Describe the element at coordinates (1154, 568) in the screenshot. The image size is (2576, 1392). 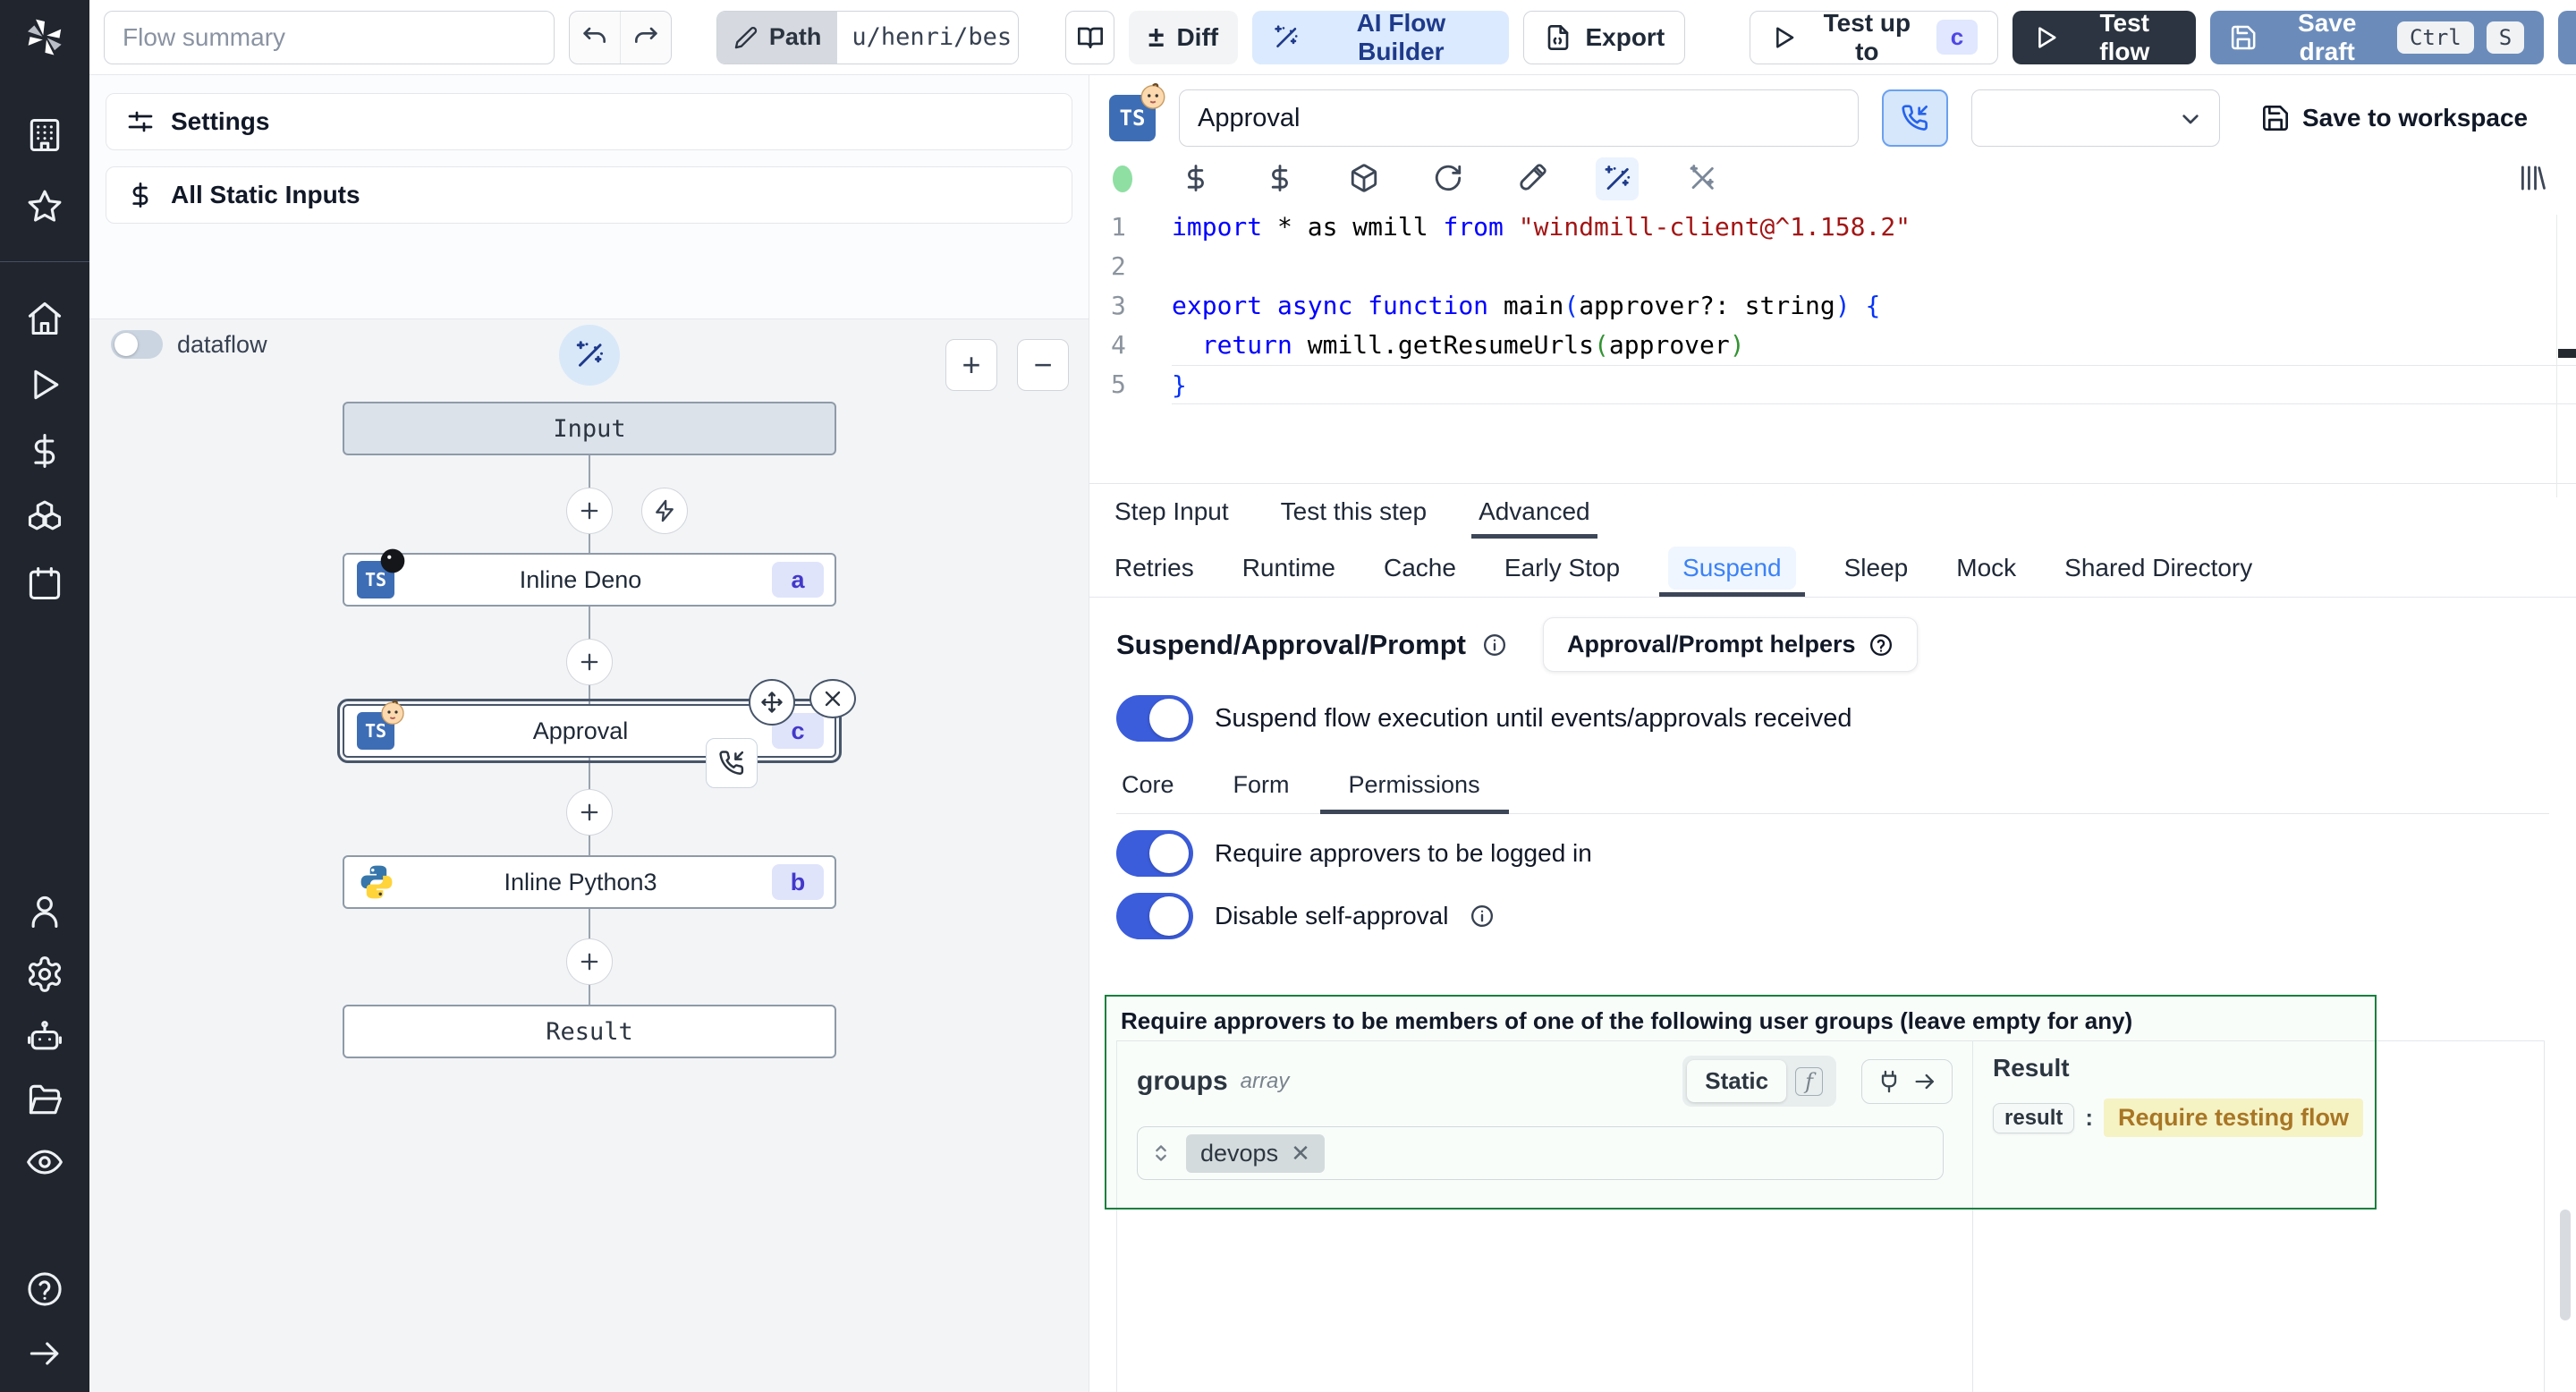
I see `tab-retries: Retries` at that location.